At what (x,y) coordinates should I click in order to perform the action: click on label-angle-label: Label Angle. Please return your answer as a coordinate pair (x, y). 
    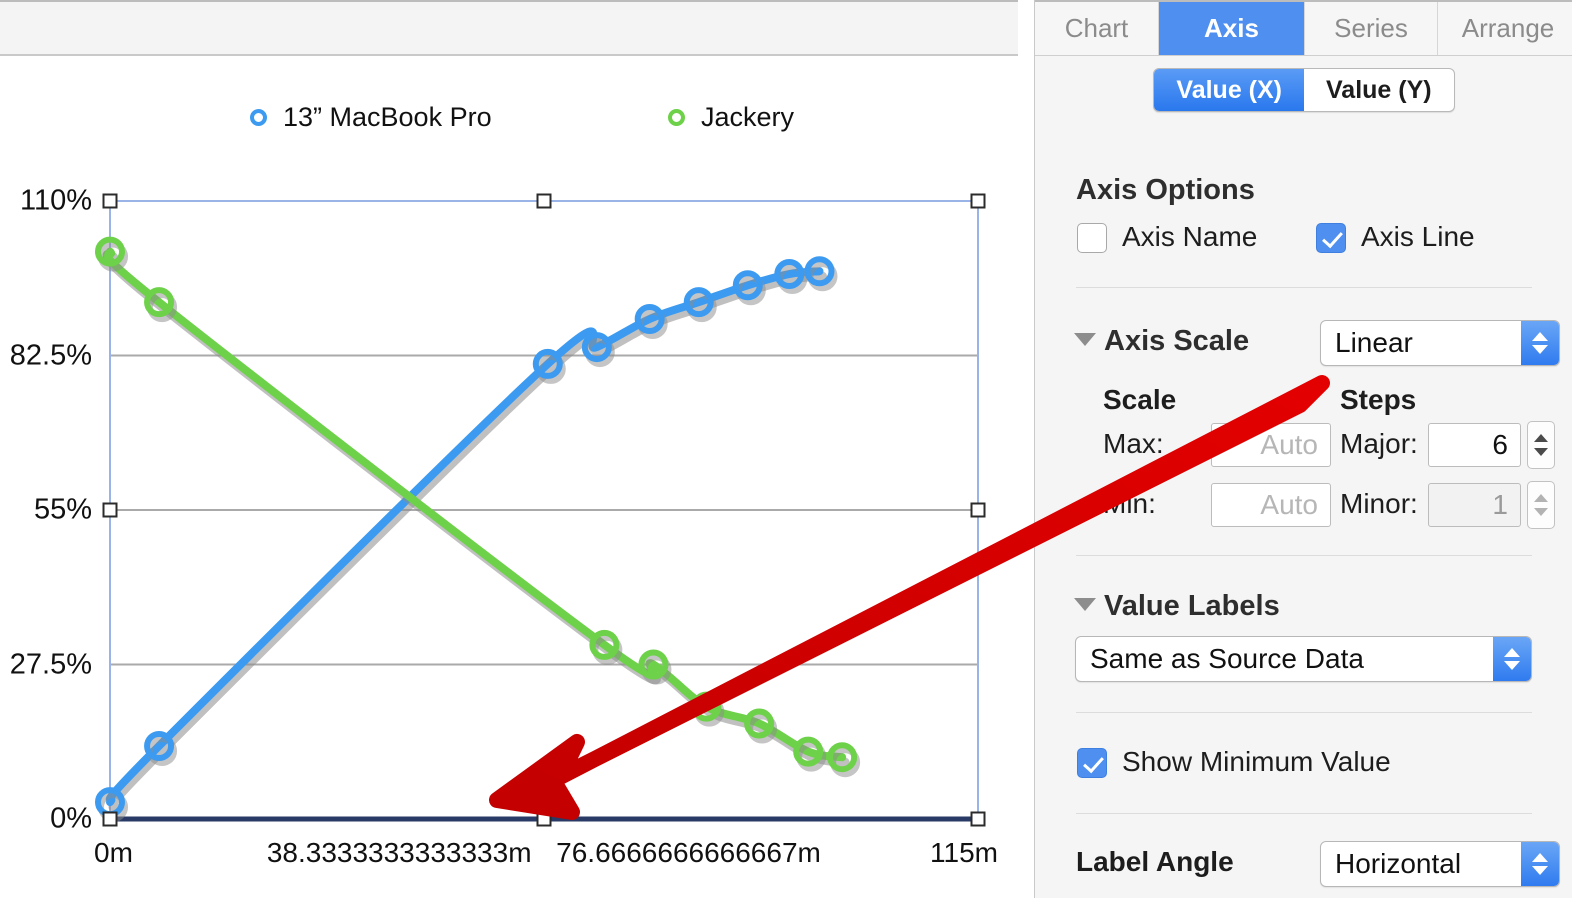
    Looking at the image, I should click on (1155, 861).